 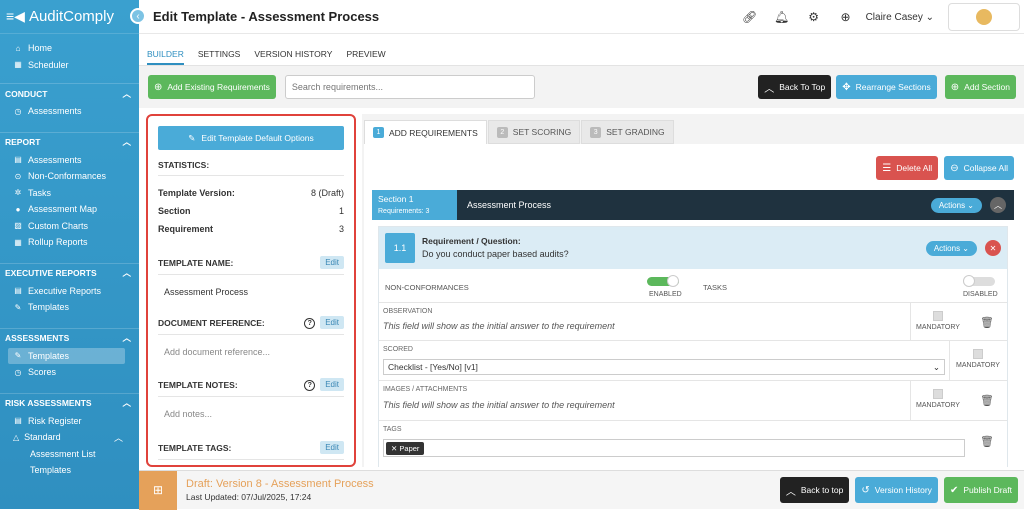 What do you see at coordinates (998, 205) in the screenshot?
I see `collapse-section-icon: ︿` at bounding box center [998, 205].